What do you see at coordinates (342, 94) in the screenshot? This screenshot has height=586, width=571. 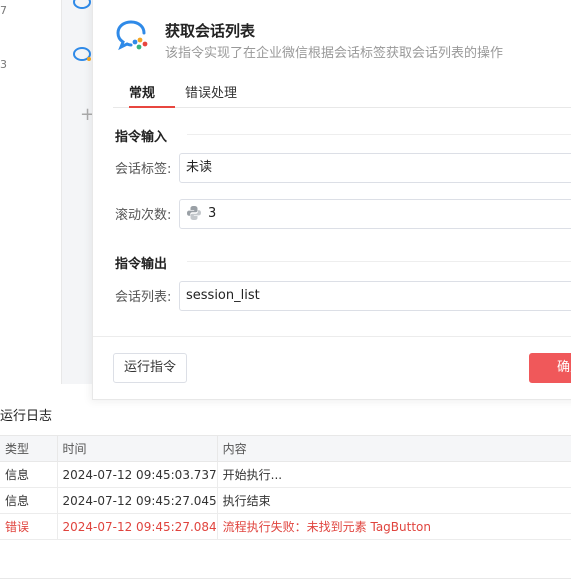 I see `tab-bar: 常规 错误处理` at bounding box center [342, 94].